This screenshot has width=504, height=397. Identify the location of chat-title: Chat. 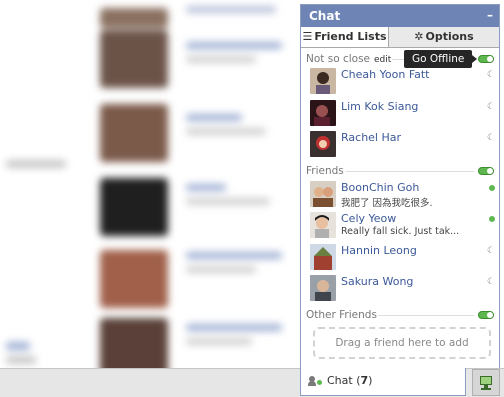
(325, 16).